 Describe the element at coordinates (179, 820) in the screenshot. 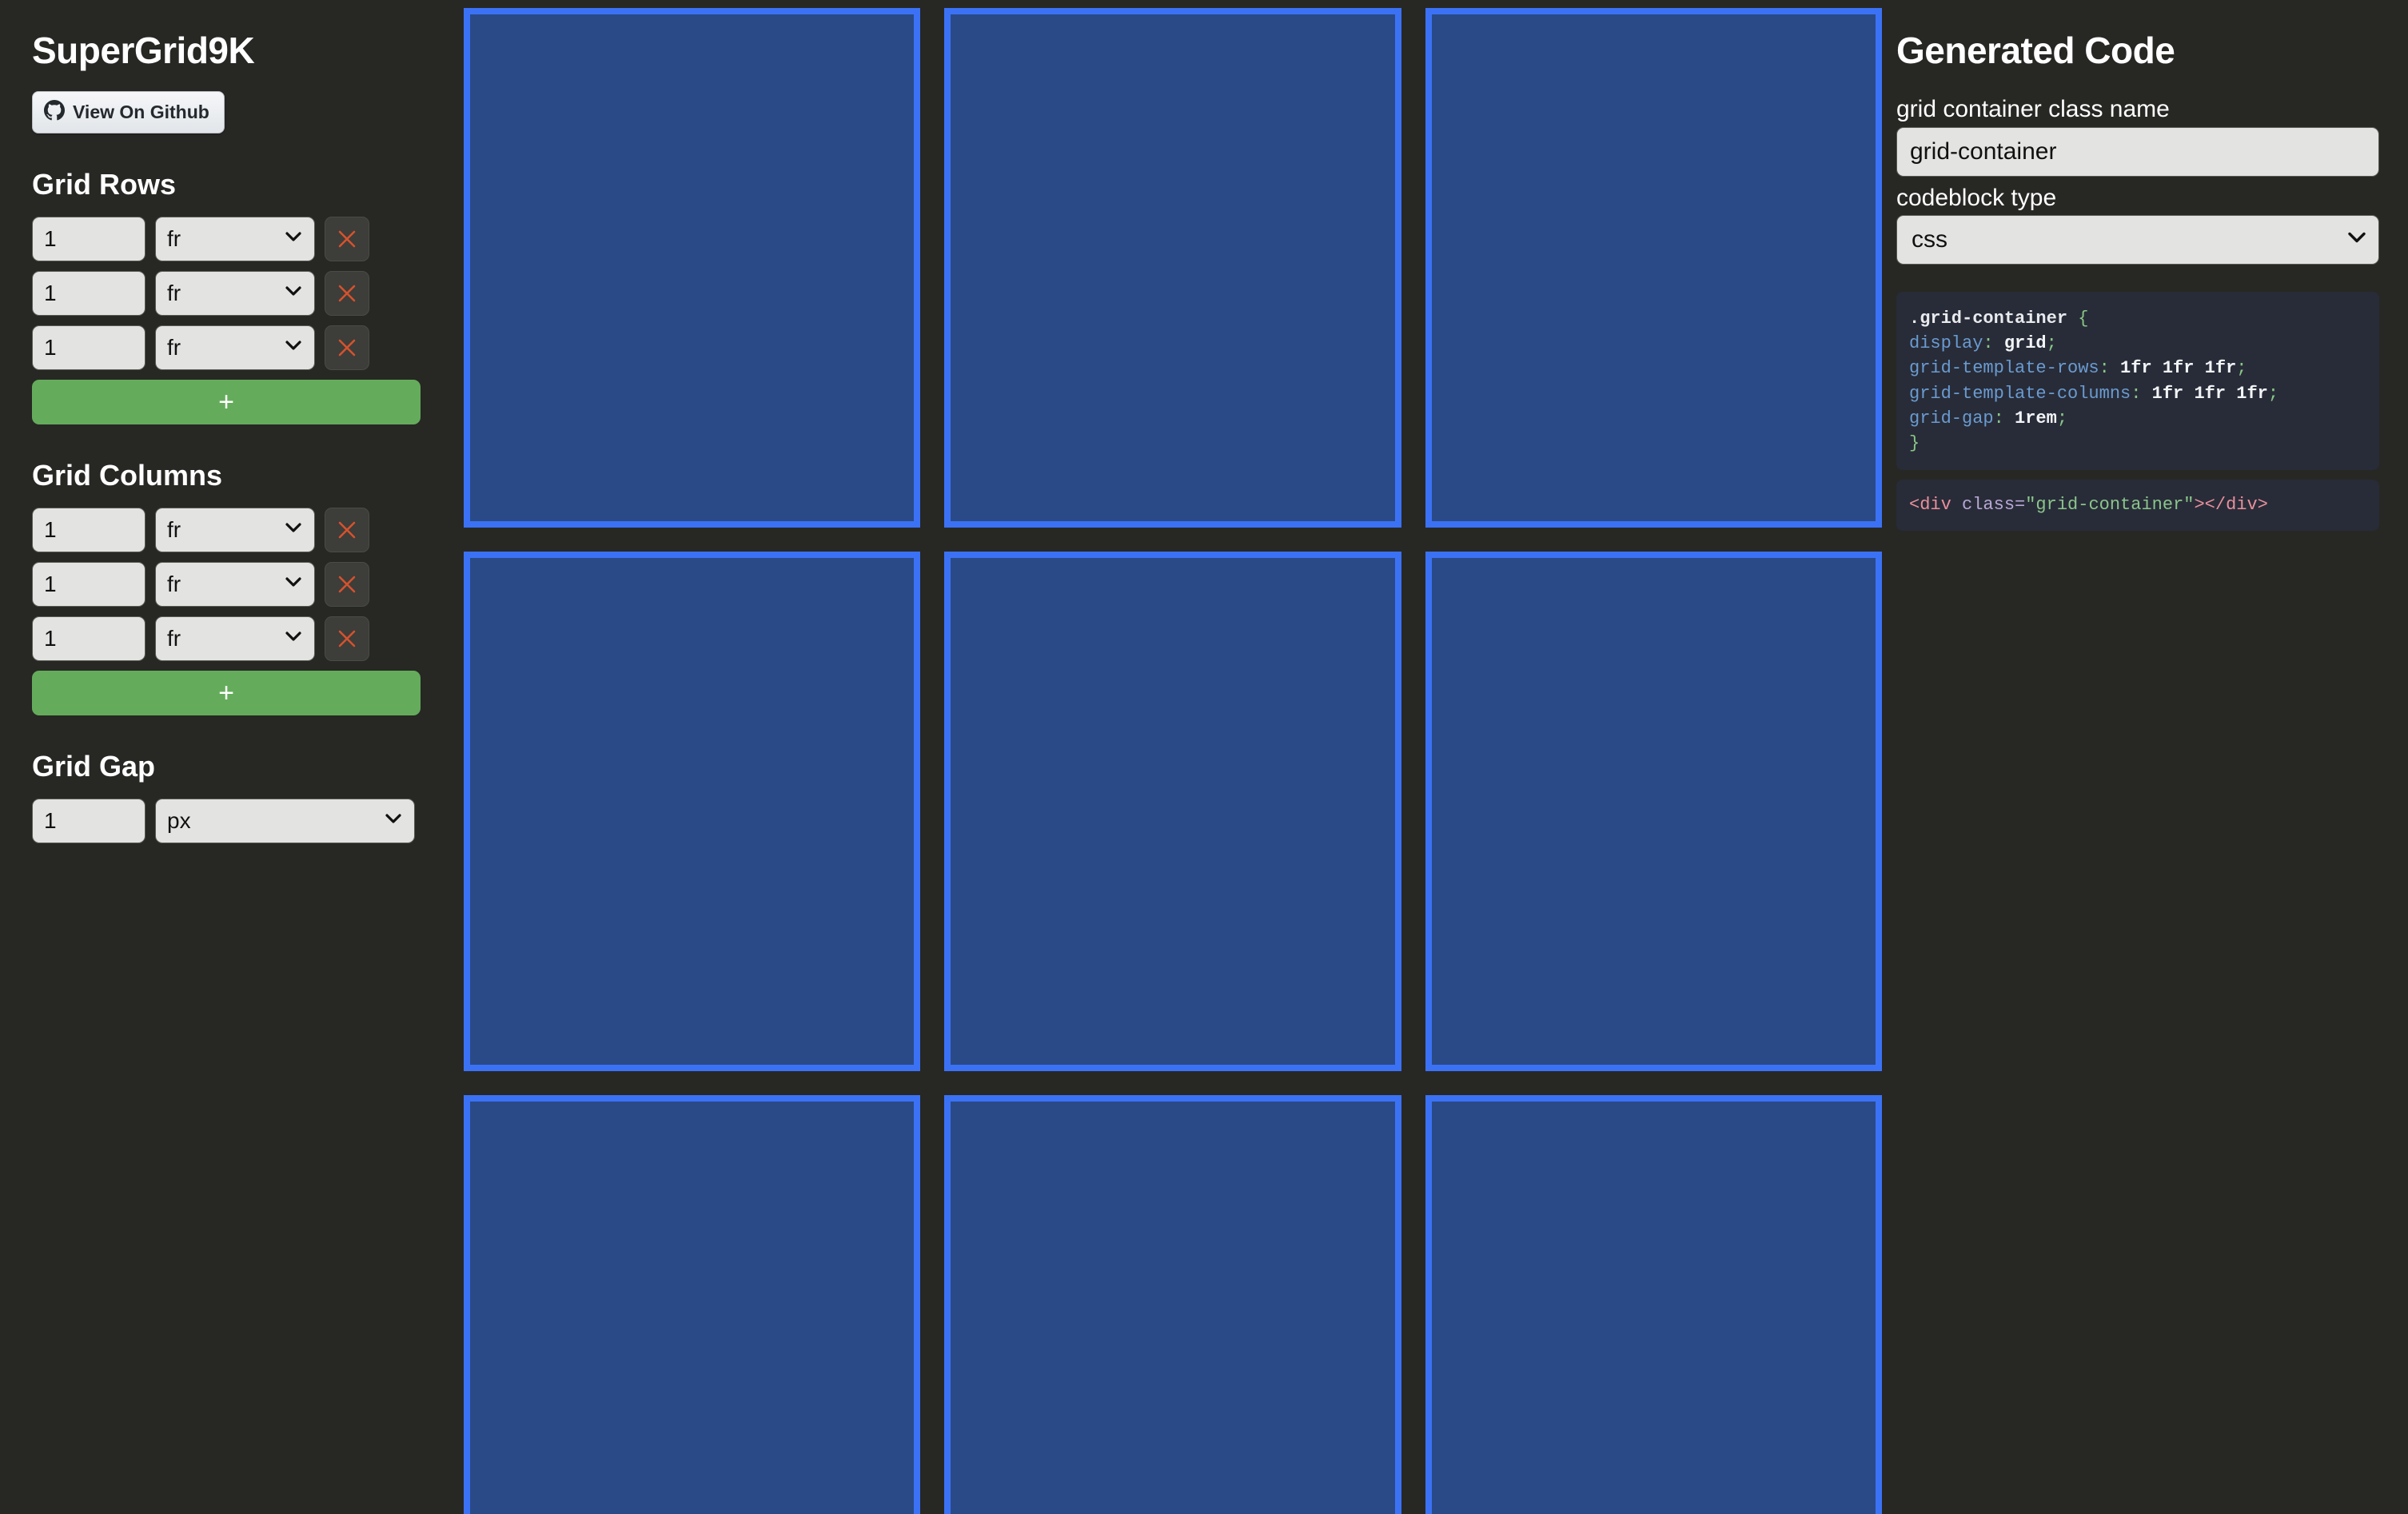

I see `grid-gap-unit-value: px` at that location.